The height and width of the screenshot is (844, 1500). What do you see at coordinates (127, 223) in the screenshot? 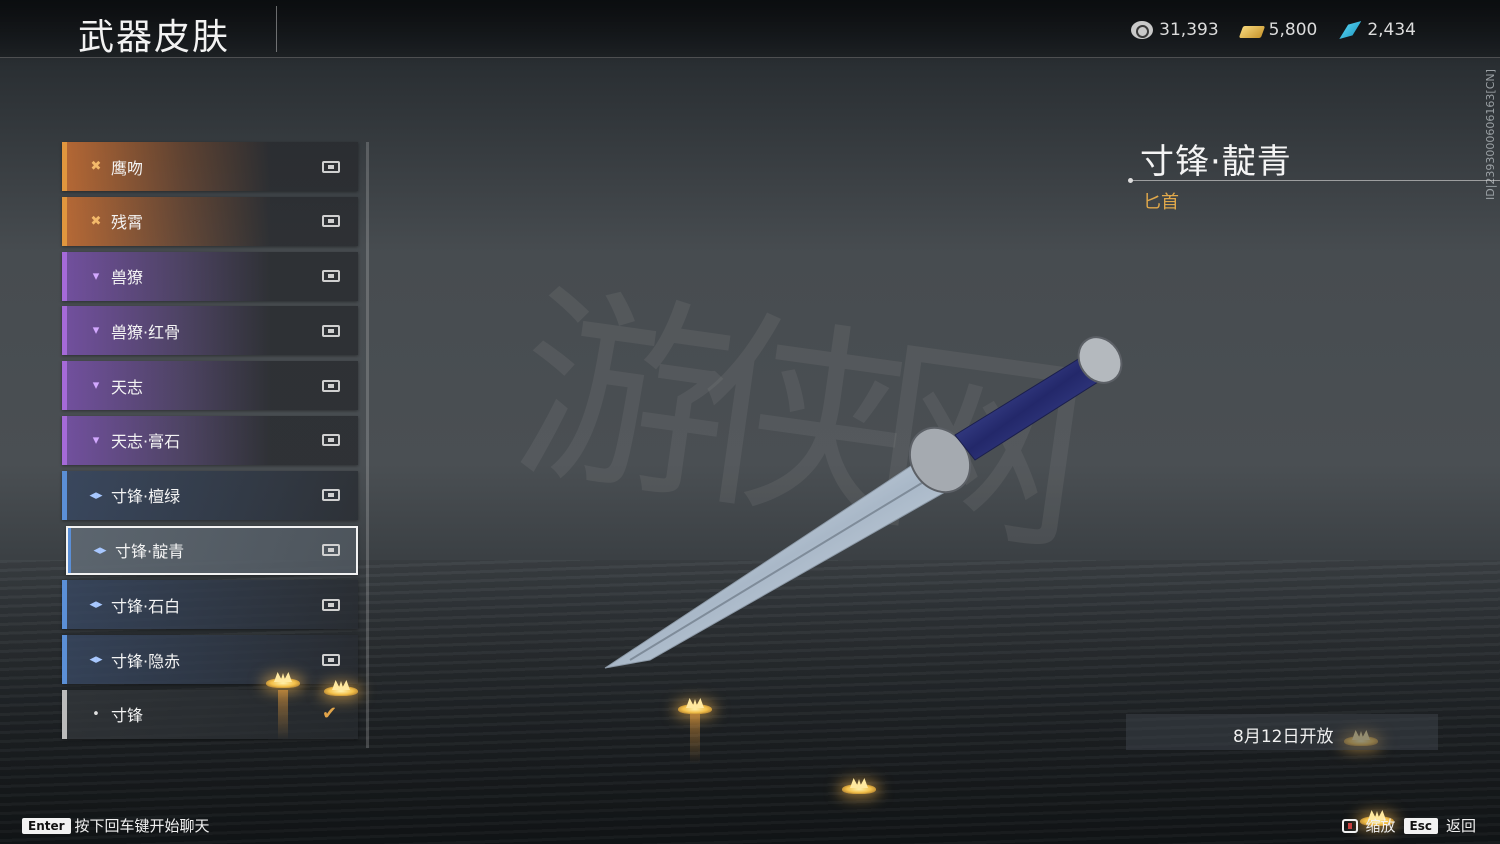
I see `skin-label: 残霄` at bounding box center [127, 223].